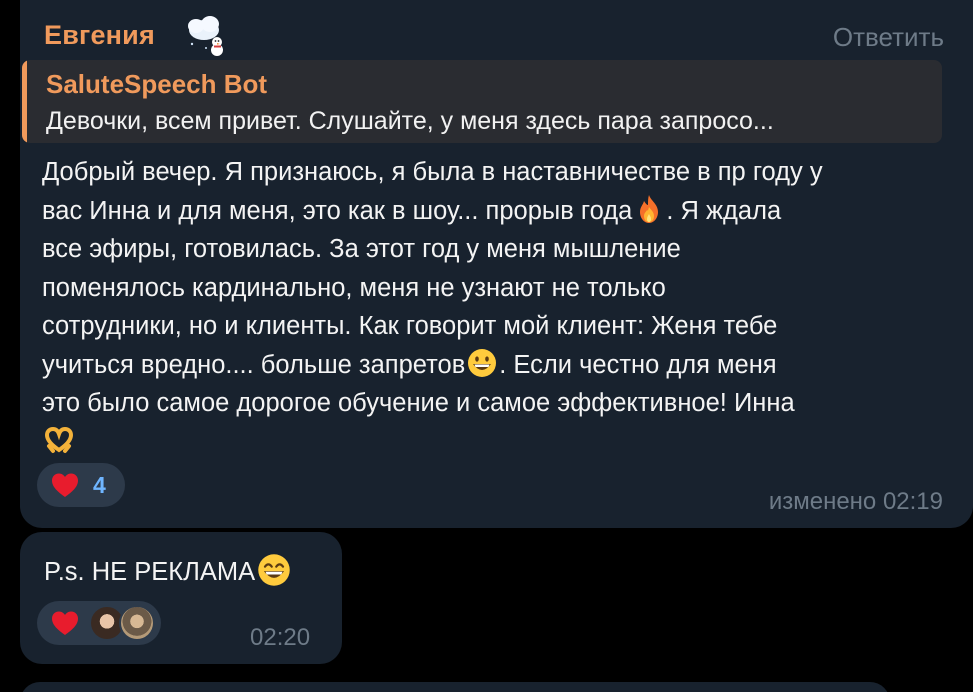 The width and height of the screenshot is (973, 692). Describe the element at coordinates (59, 439) in the screenshot. I see `heart-hands-icon` at that location.